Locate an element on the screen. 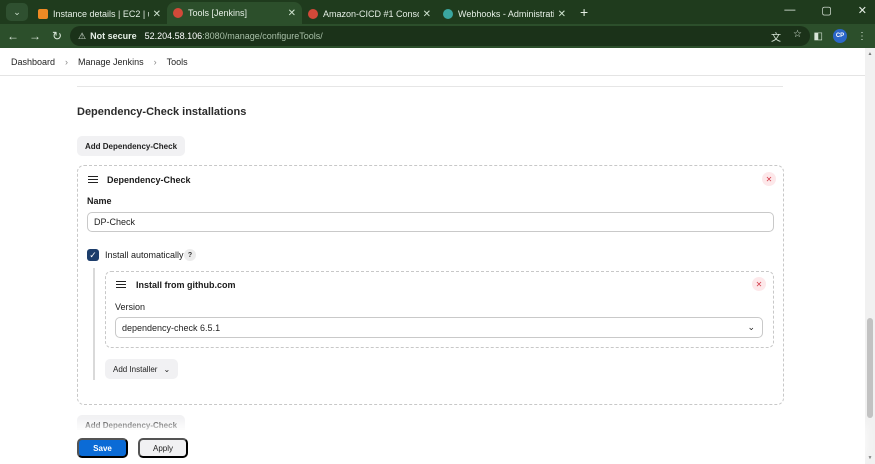 The image size is (875, 464). forward-icon: → is located at coordinates (35, 36).